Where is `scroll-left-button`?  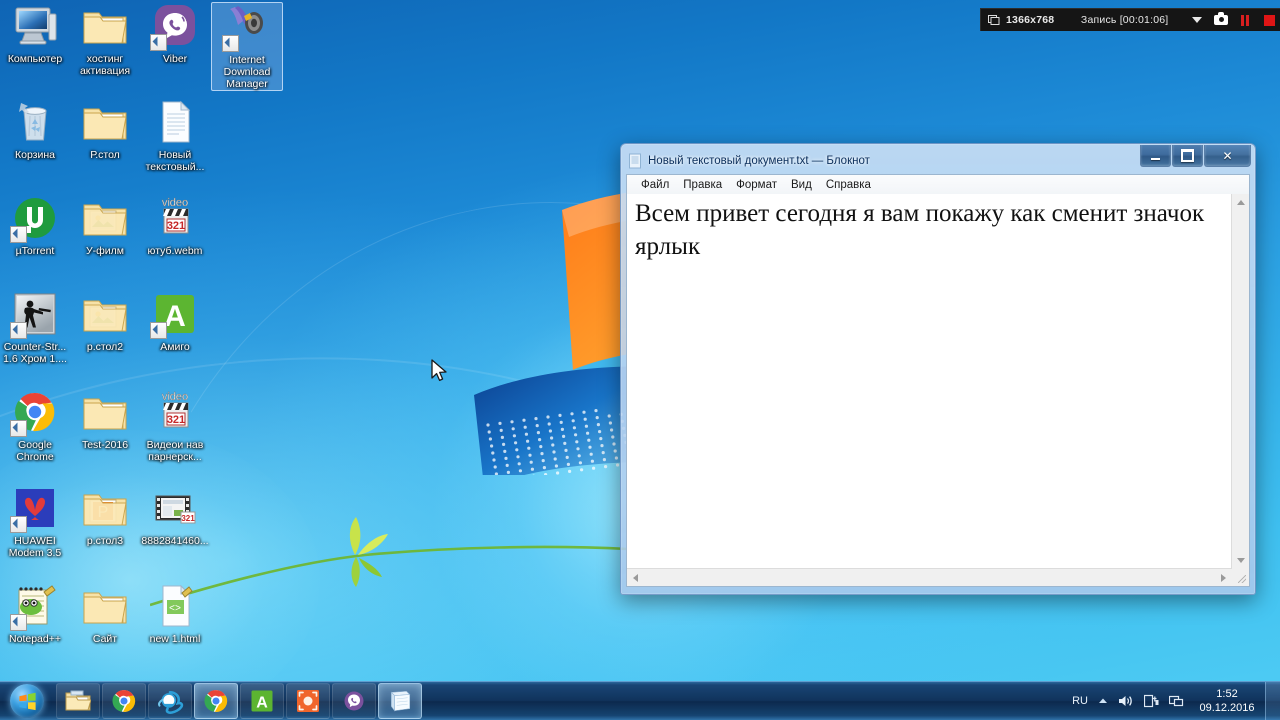
scroll-left-button is located at coordinates (635, 577).